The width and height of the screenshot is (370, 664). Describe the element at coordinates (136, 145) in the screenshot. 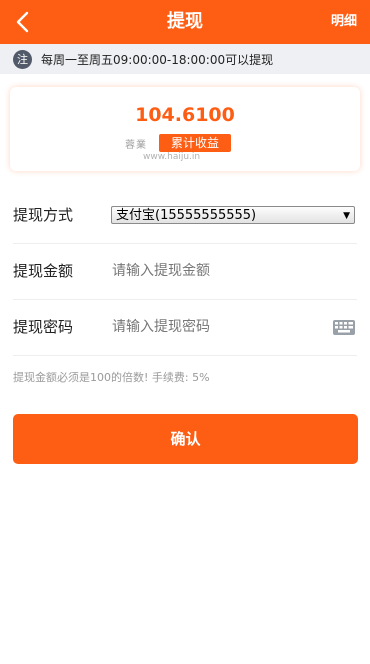

I see `watermark-text: 蓉業` at that location.